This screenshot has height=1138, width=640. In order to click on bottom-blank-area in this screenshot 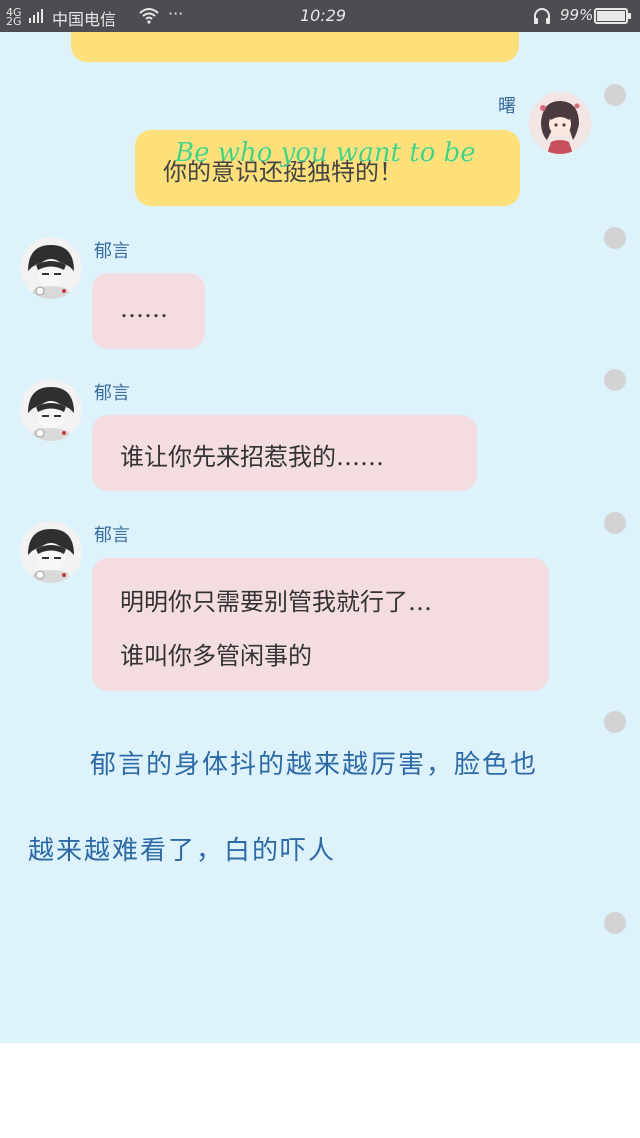, I will do `click(320, 1090)`.